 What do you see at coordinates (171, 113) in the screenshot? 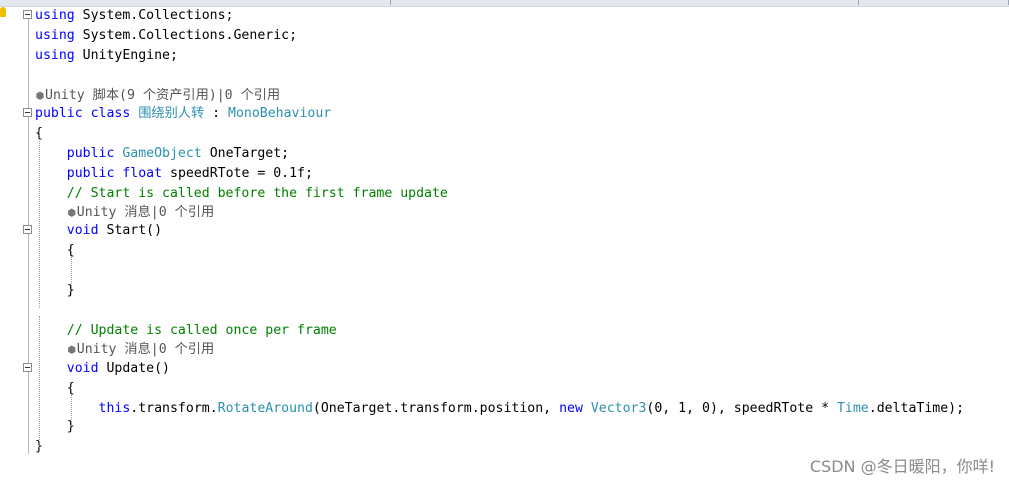
I see `code-token: 围绕别人转` at bounding box center [171, 113].